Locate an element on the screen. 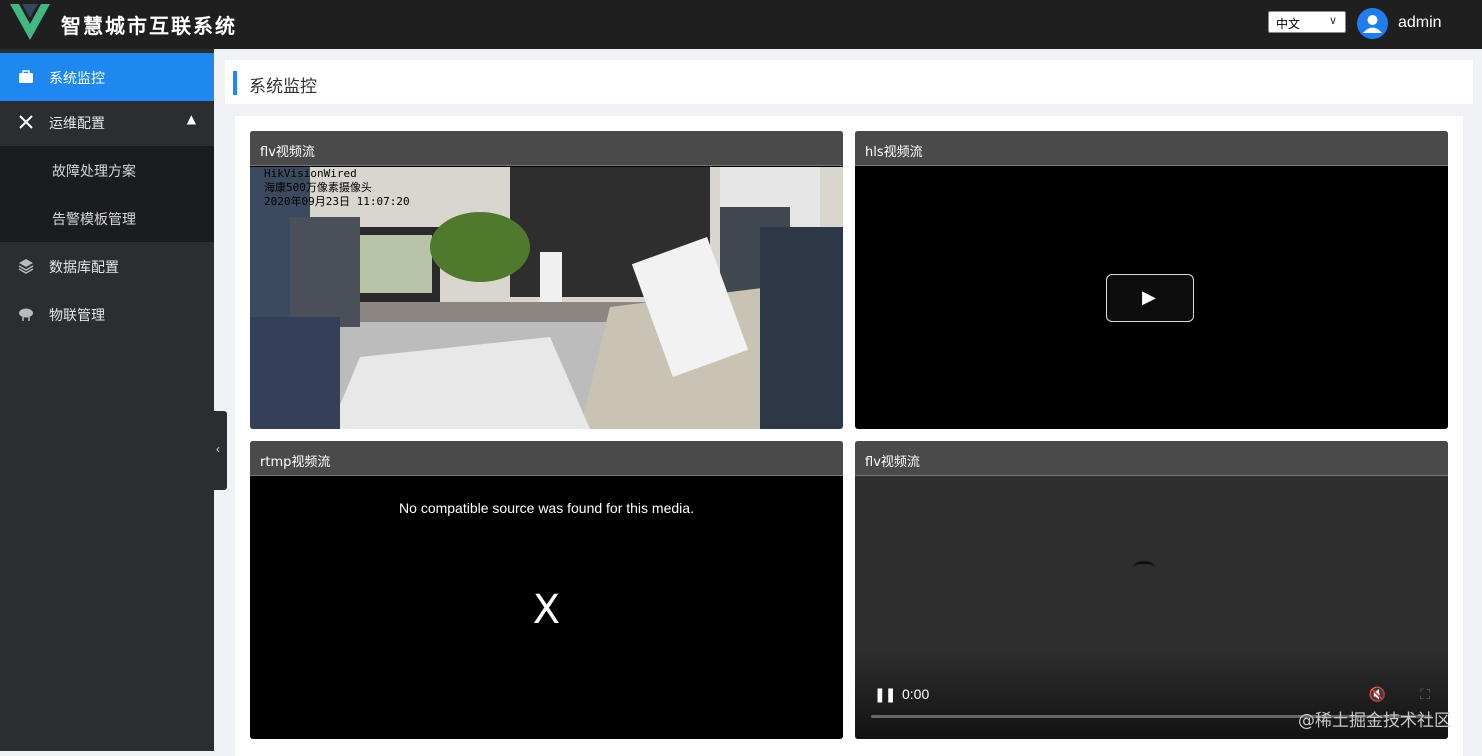 The height and width of the screenshot is (756, 1482). language-select: 中文 ∨ is located at coordinates (1307, 22).